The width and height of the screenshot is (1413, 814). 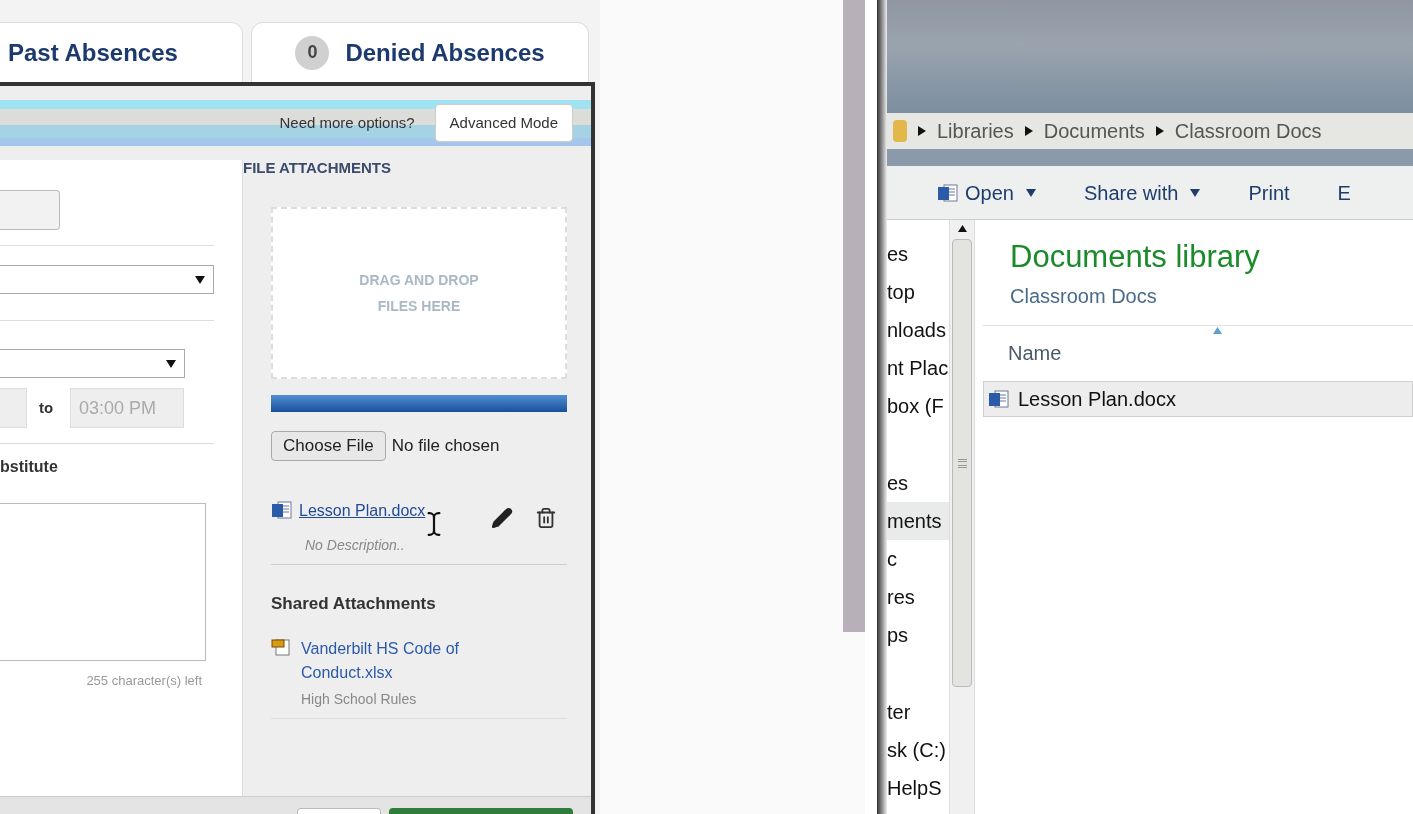 I want to click on count-badge: 0, so click(x=312, y=52).